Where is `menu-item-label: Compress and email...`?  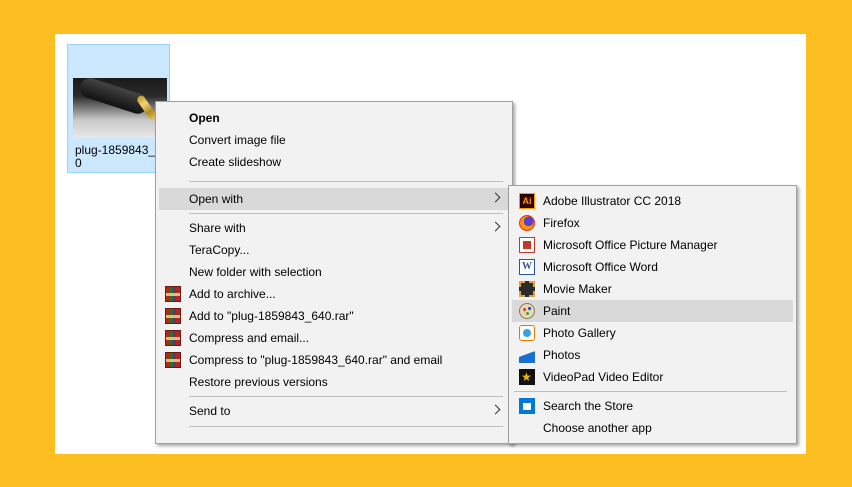
menu-item-label: Compress and email... is located at coordinates (249, 338).